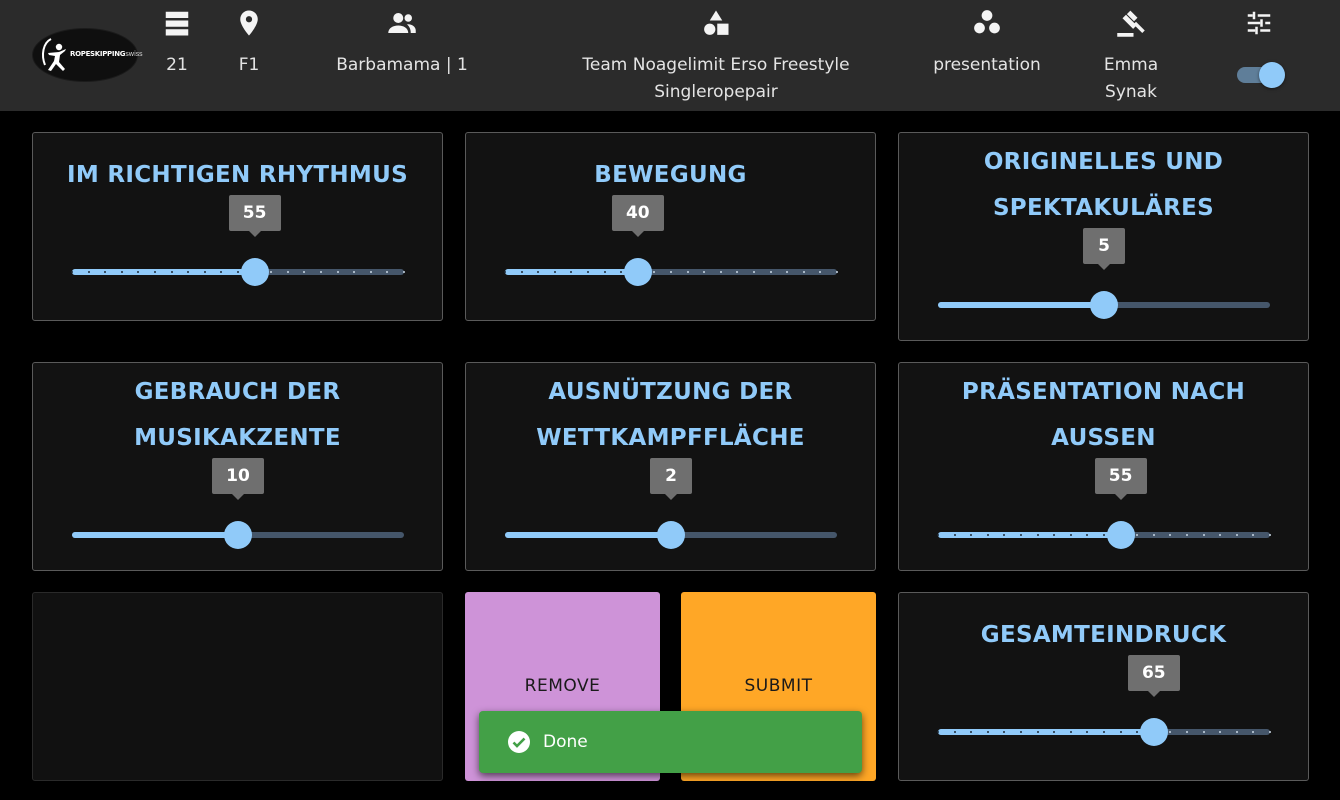  Describe the element at coordinates (987, 22) in the screenshot. I see `bubbles-icon` at that location.